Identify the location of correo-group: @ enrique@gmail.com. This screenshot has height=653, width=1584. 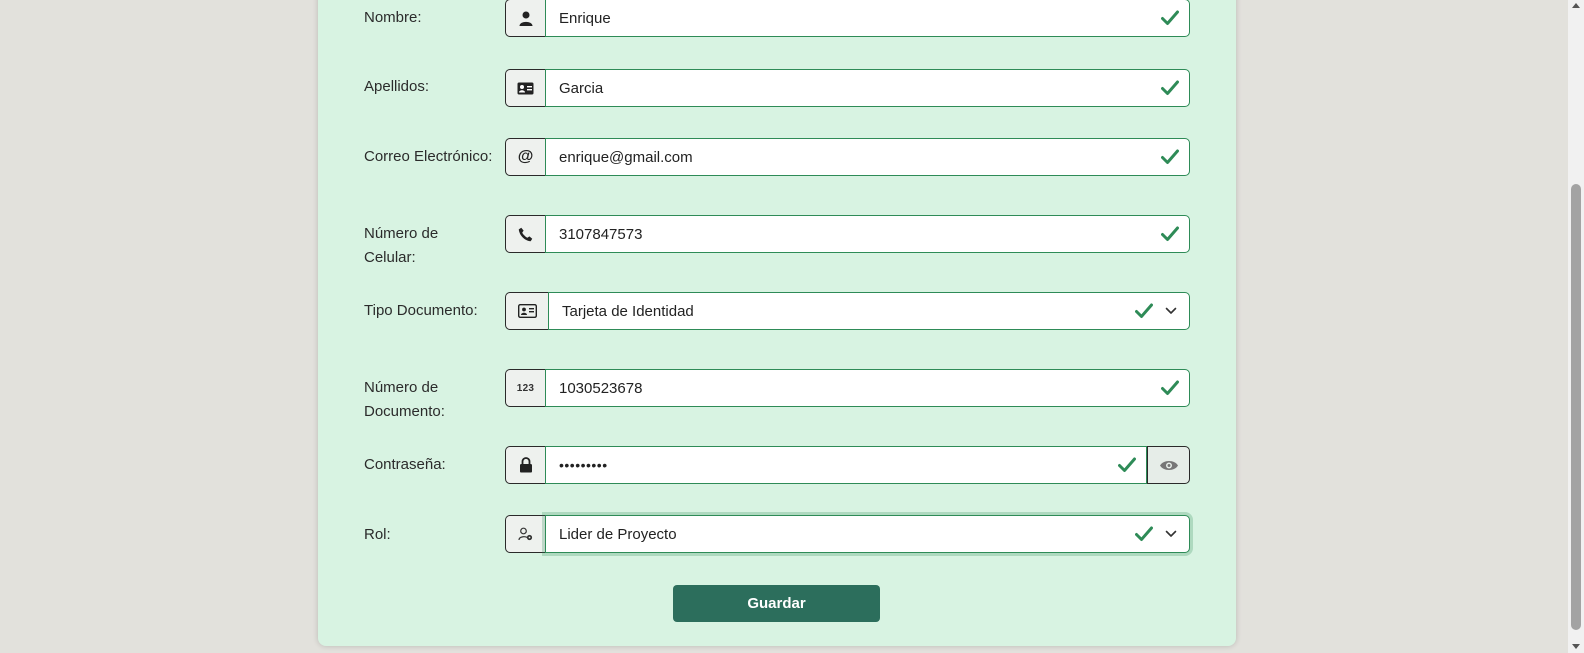
(847, 157).